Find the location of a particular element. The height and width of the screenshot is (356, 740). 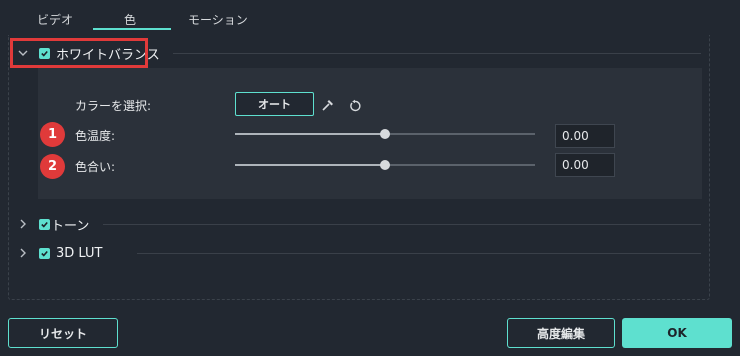

temperature-input: 0.00 is located at coordinates (585, 136).